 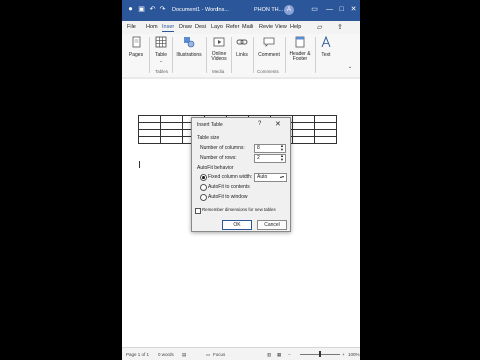 What do you see at coordinates (259, 124) in the screenshot?
I see `help-icon: ?` at bounding box center [259, 124].